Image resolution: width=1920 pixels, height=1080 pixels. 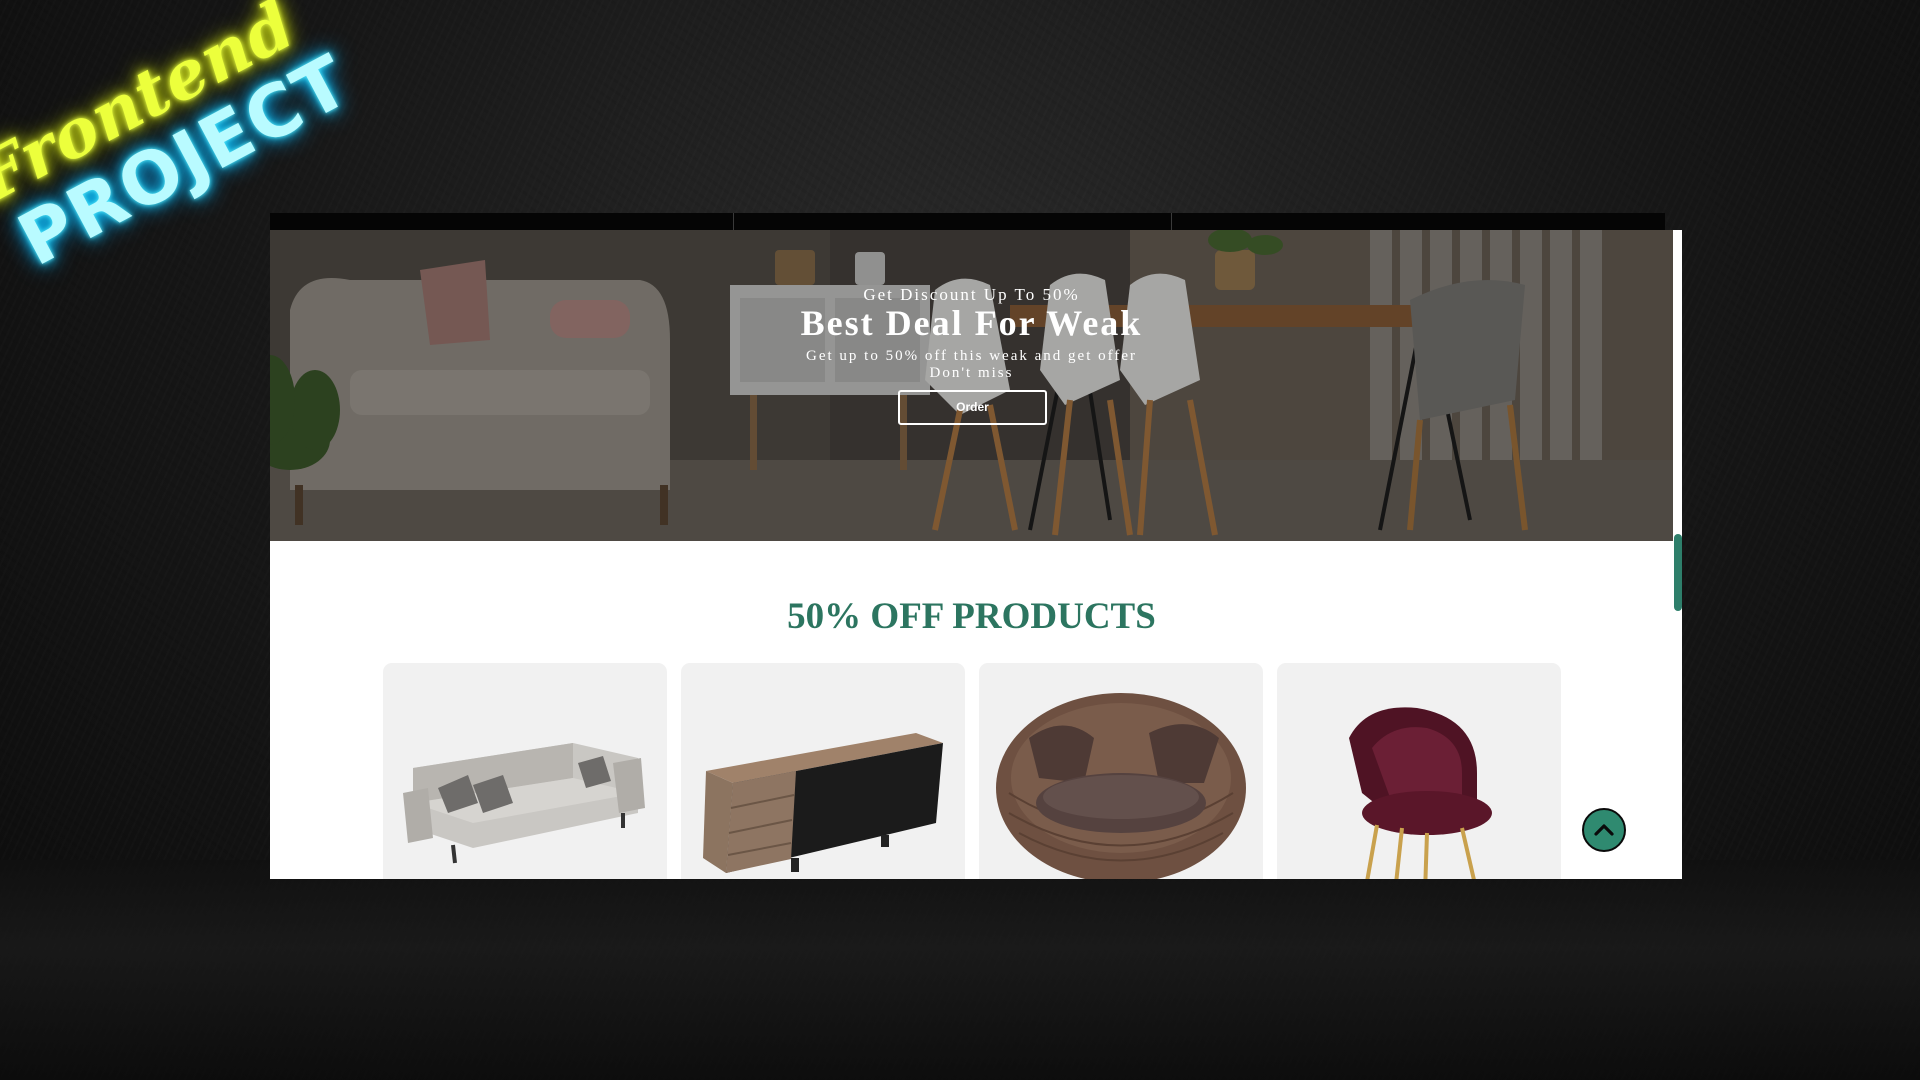 What do you see at coordinates (971, 616) in the screenshot?
I see `section-title: 50% OFF PRODUCTS` at bounding box center [971, 616].